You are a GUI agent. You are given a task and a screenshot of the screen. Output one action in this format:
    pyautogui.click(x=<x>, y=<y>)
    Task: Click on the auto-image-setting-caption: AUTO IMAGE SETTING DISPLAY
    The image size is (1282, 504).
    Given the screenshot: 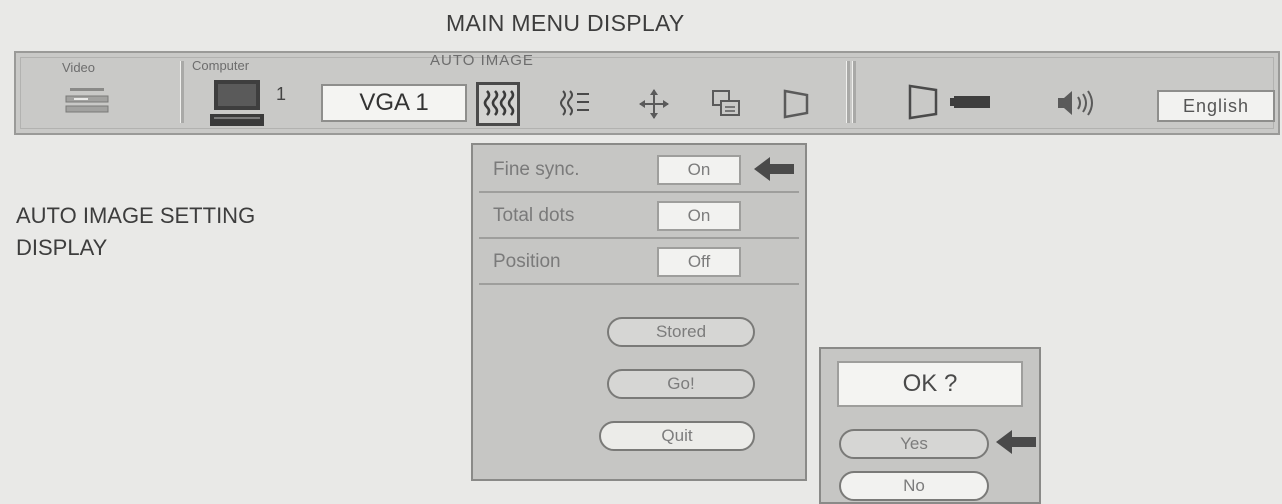 What is the action you would take?
    pyautogui.click(x=135, y=232)
    